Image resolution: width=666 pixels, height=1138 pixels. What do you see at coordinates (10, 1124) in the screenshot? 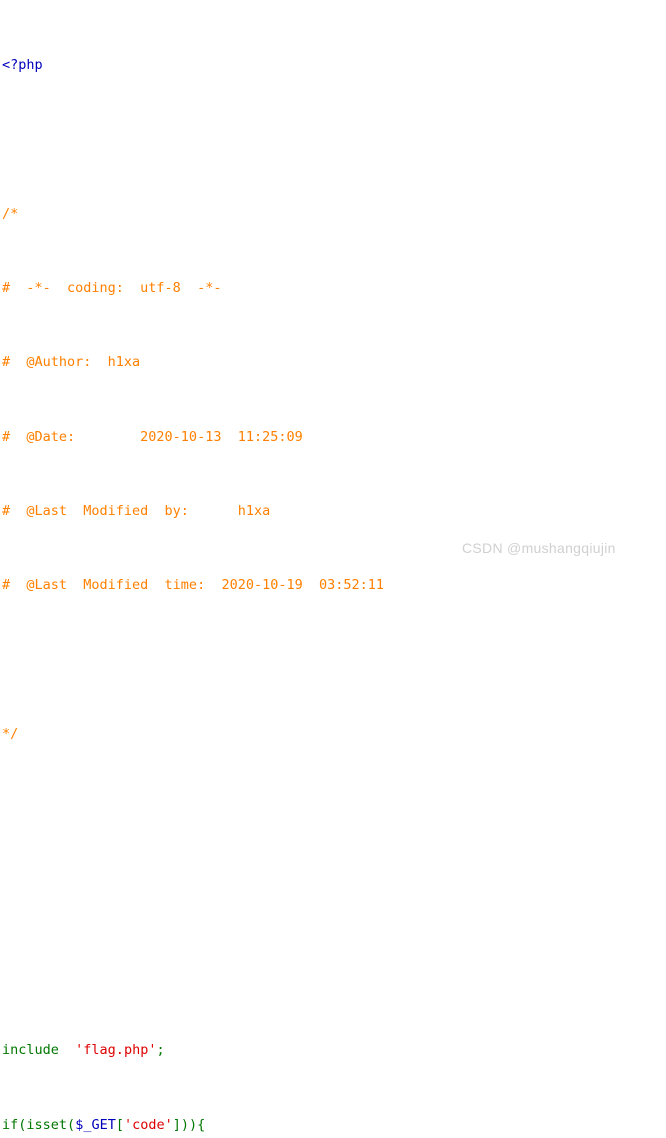
I see `if-keyword: if` at bounding box center [10, 1124].